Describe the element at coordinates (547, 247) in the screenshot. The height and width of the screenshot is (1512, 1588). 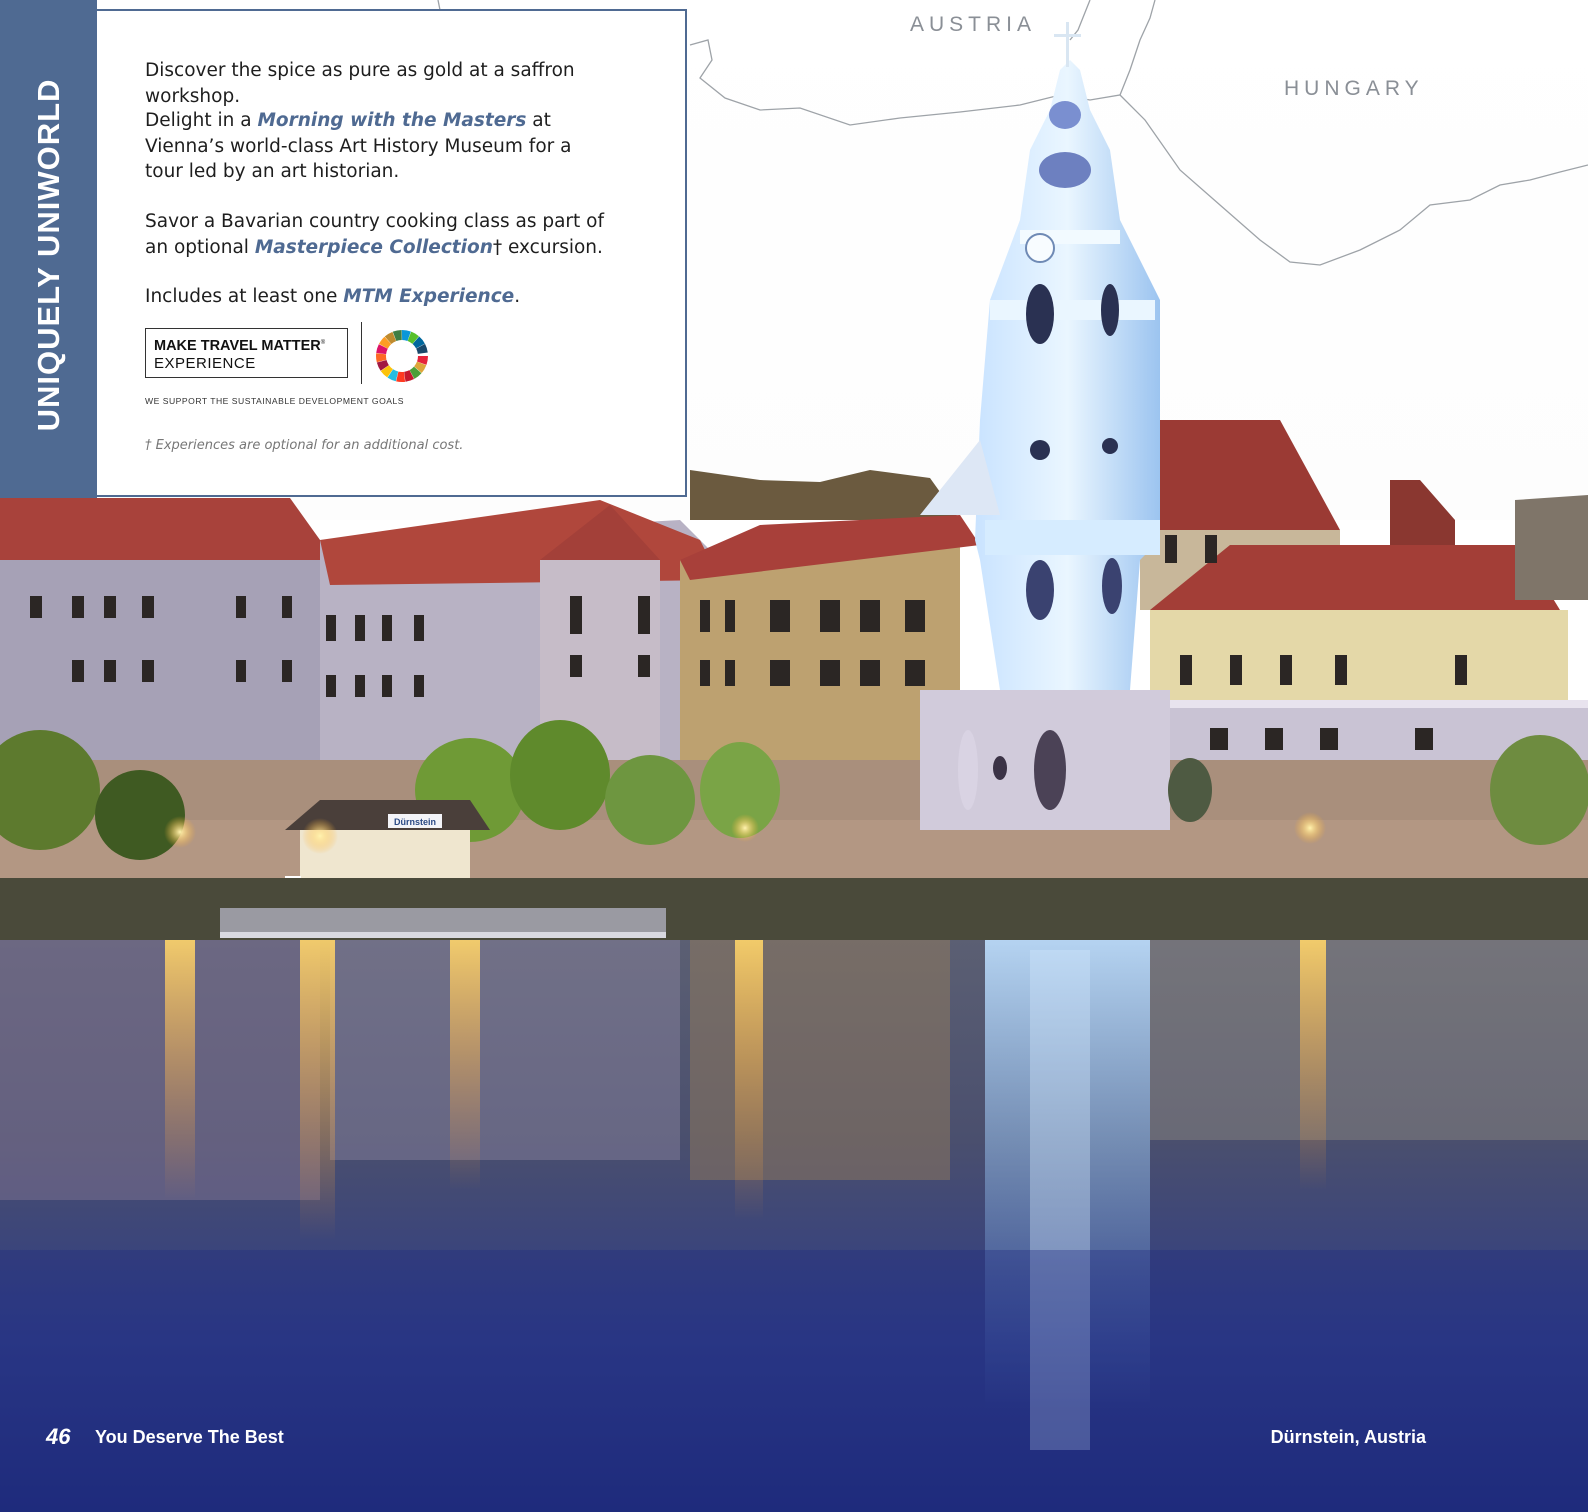
I see `cooking-text-post: † excursion.` at that location.